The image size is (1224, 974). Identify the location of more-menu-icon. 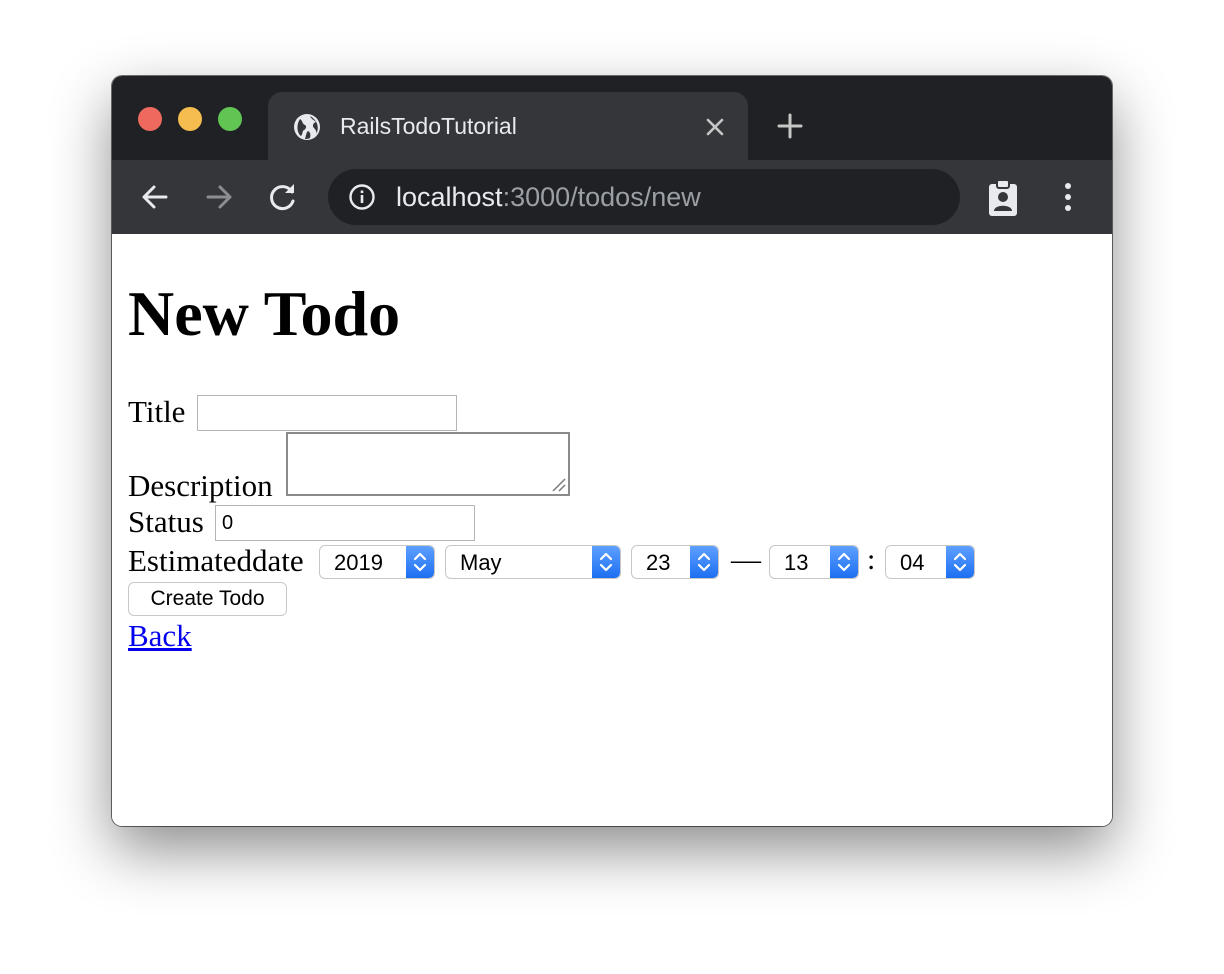
(1068, 197).